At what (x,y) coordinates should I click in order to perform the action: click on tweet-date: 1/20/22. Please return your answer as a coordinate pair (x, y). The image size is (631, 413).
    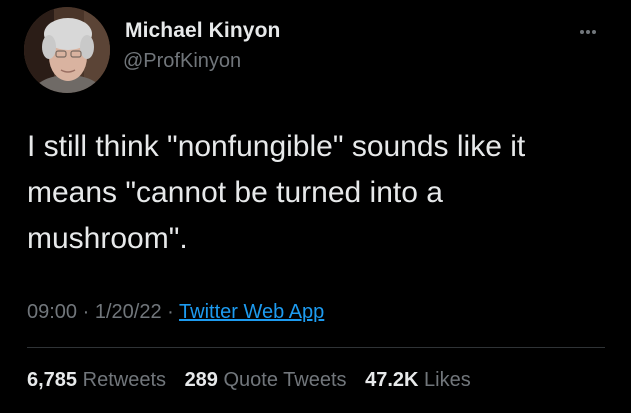
    Looking at the image, I should click on (128, 312).